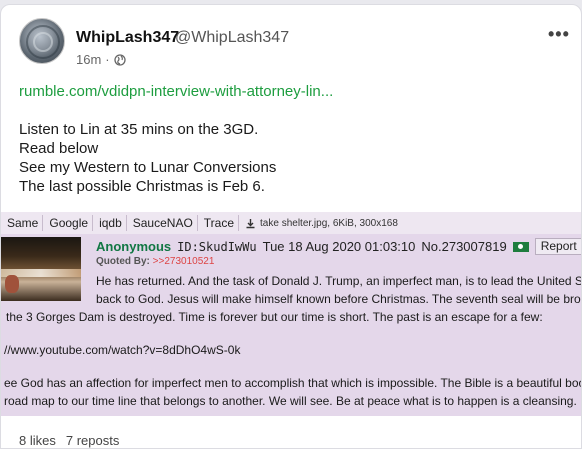 Image resolution: width=582 pixels, height=449 pixels. Describe the element at coordinates (250, 223) in the screenshot. I see `download-icon` at that location.